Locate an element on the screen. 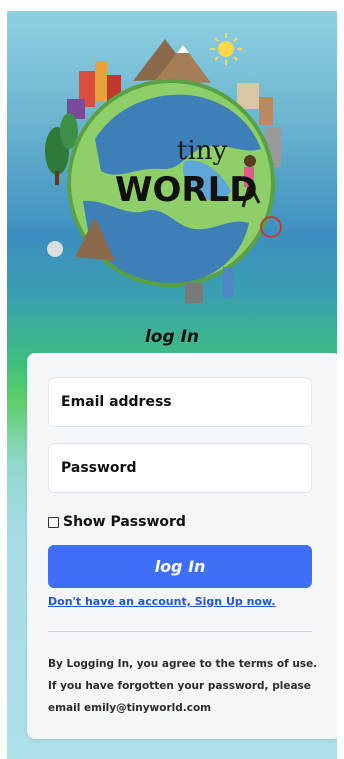 The height and width of the screenshot is (759, 344). logo-word-tiny: tiny is located at coordinates (202, 151).